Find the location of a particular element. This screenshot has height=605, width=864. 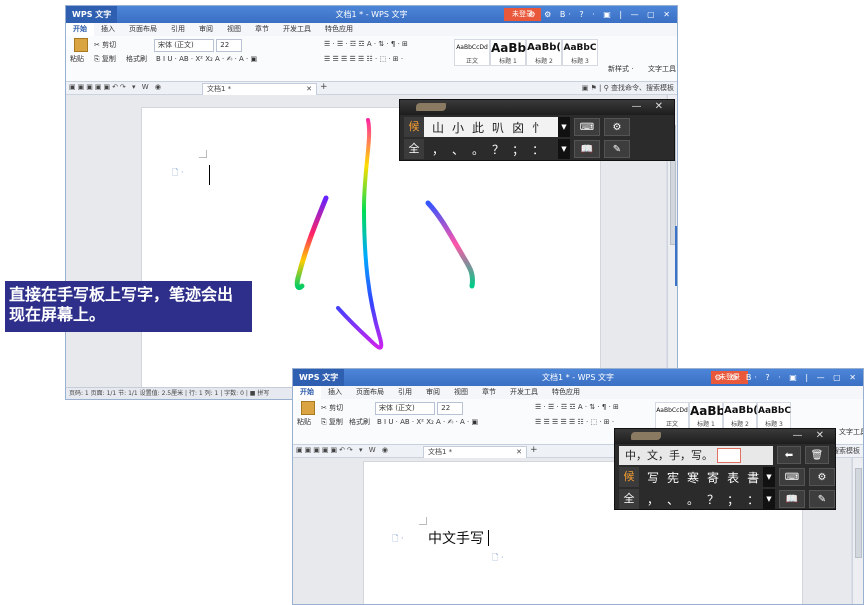

pen-icon: ✎ is located at coordinates (617, 149).